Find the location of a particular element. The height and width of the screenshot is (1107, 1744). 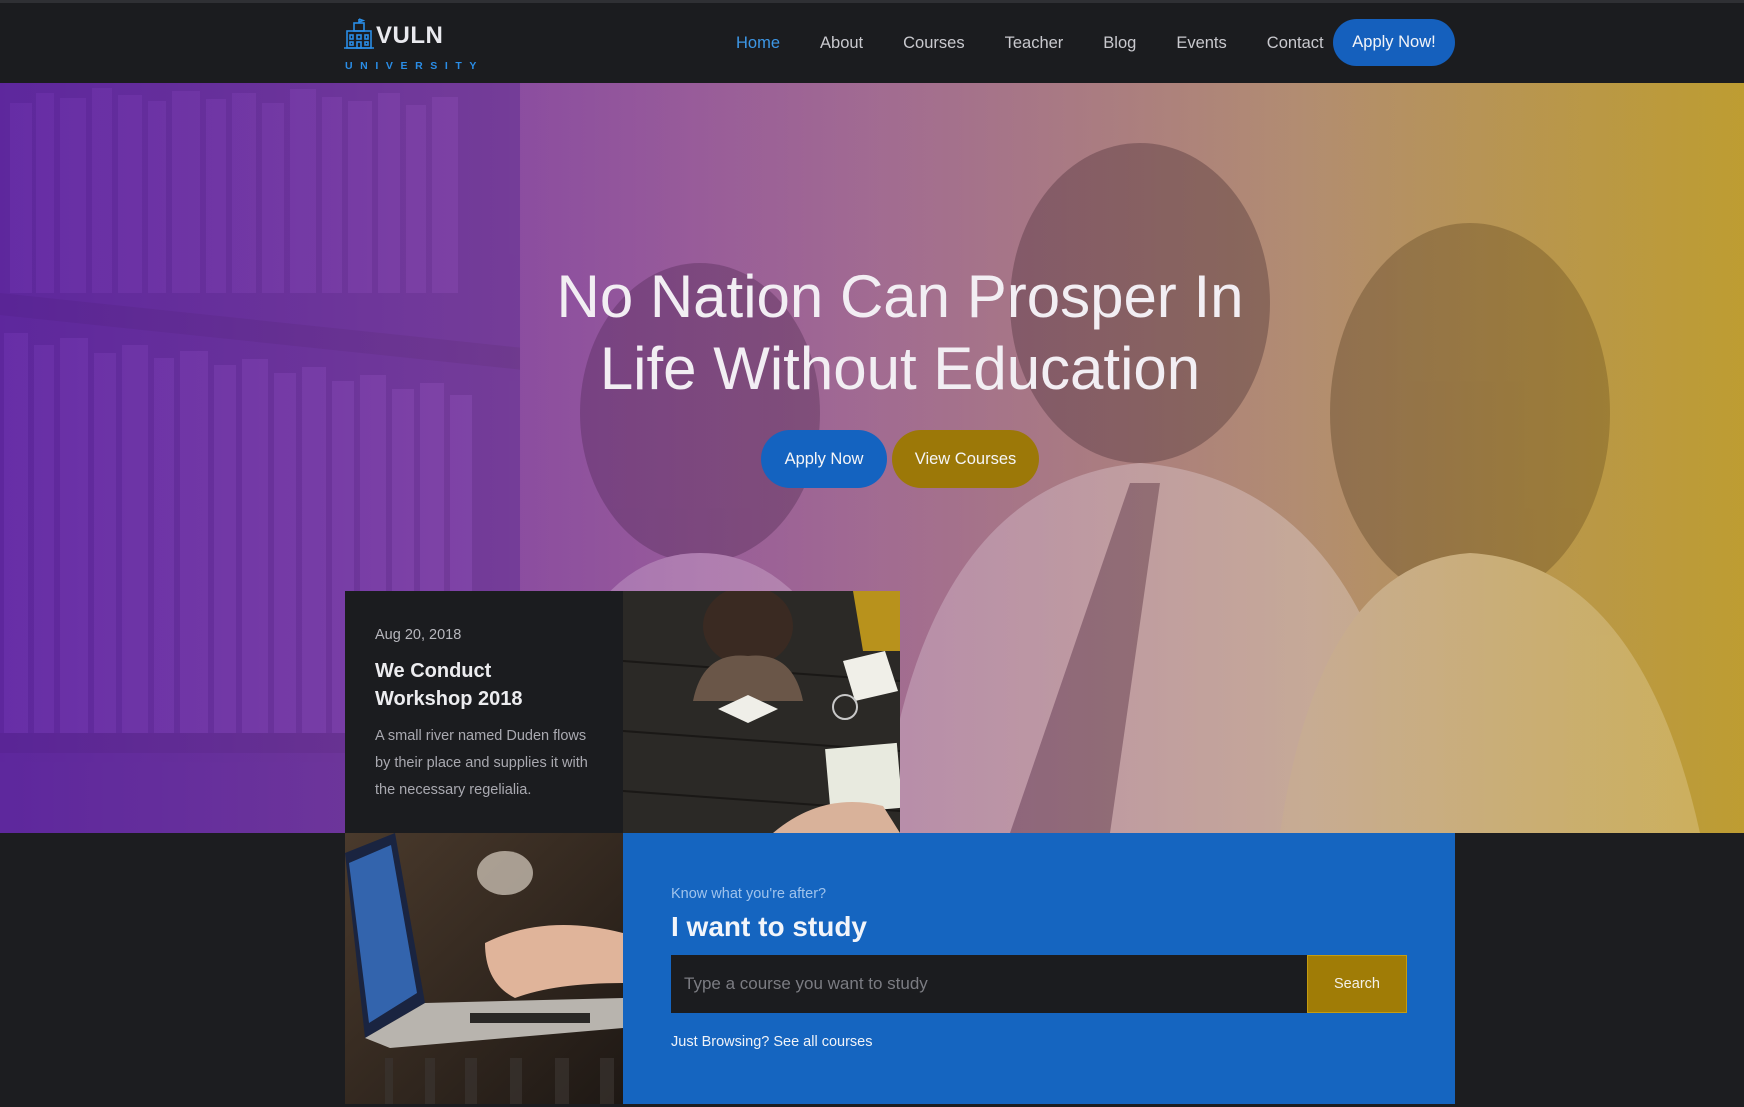

course-search-input is located at coordinates (989, 984).